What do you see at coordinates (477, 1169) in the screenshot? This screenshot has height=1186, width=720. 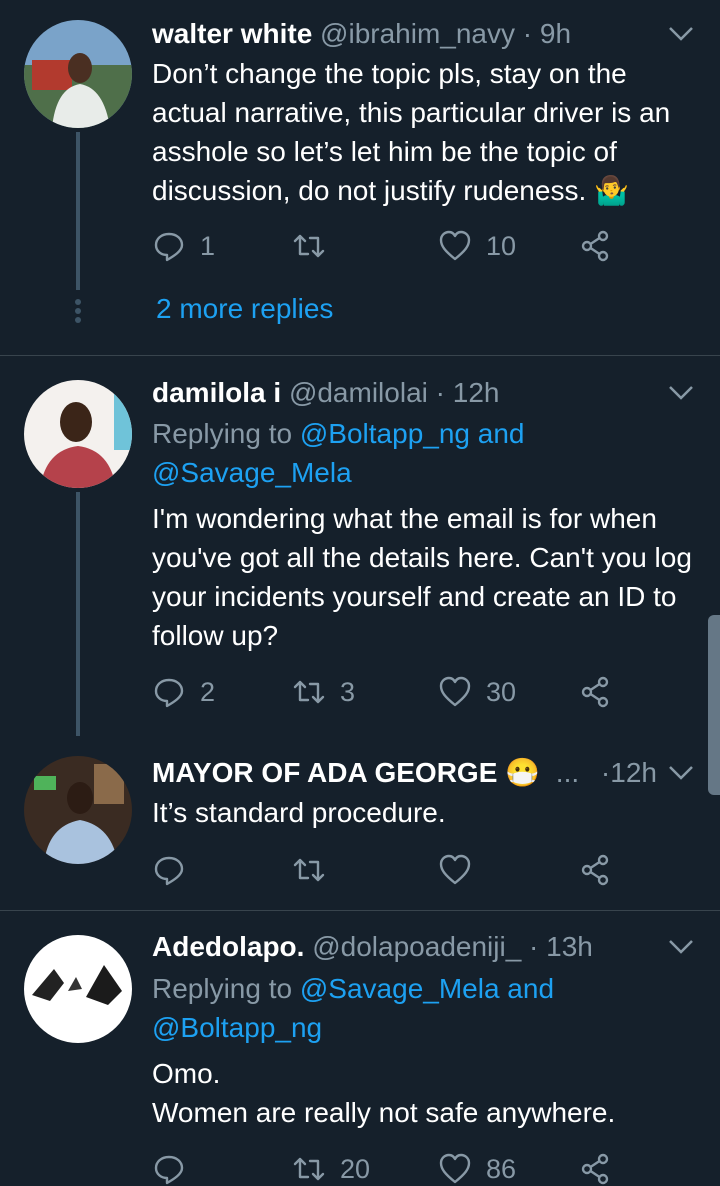 I see `like-button: 86` at bounding box center [477, 1169].